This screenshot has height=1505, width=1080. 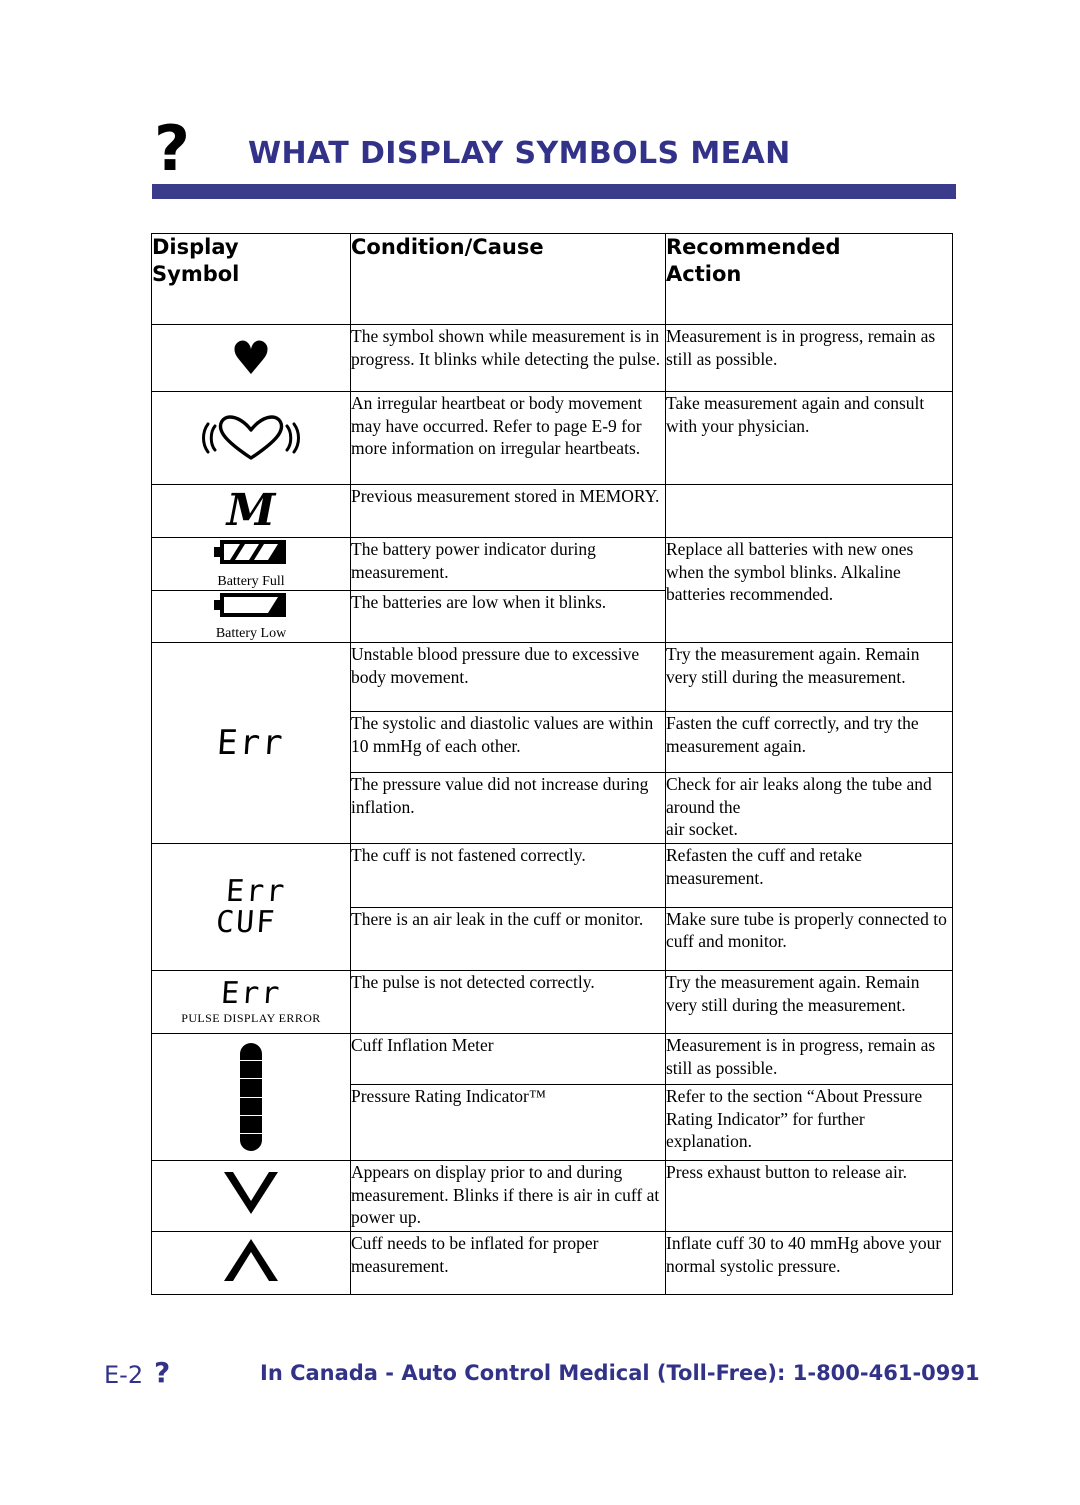 What do you see at coordinates (704, 274) in the screenshot?
I see `column-header-line2: Action` at bounding box center [704, 274].